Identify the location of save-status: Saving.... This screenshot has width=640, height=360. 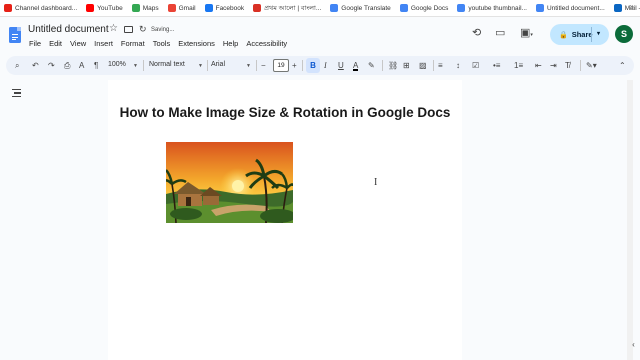
(163, 30).